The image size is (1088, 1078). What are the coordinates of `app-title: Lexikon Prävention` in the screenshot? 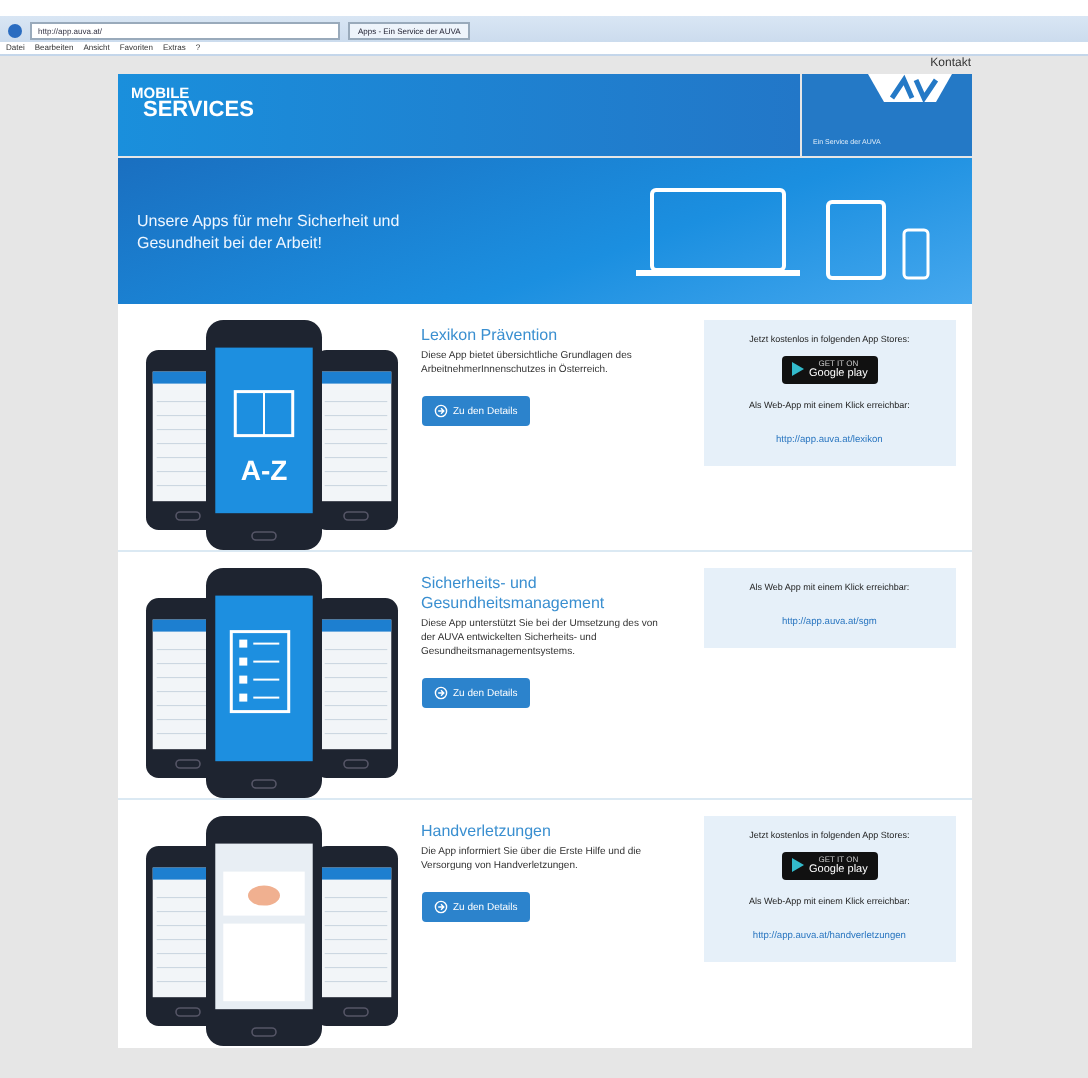 It's located at (490, 336).